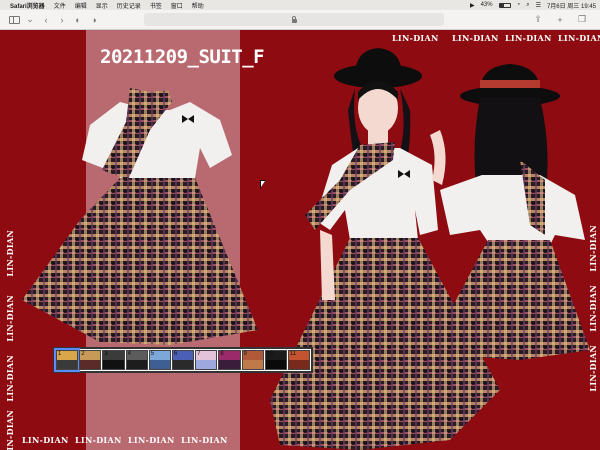  I want to click on lock-icon, so click(294, 19).